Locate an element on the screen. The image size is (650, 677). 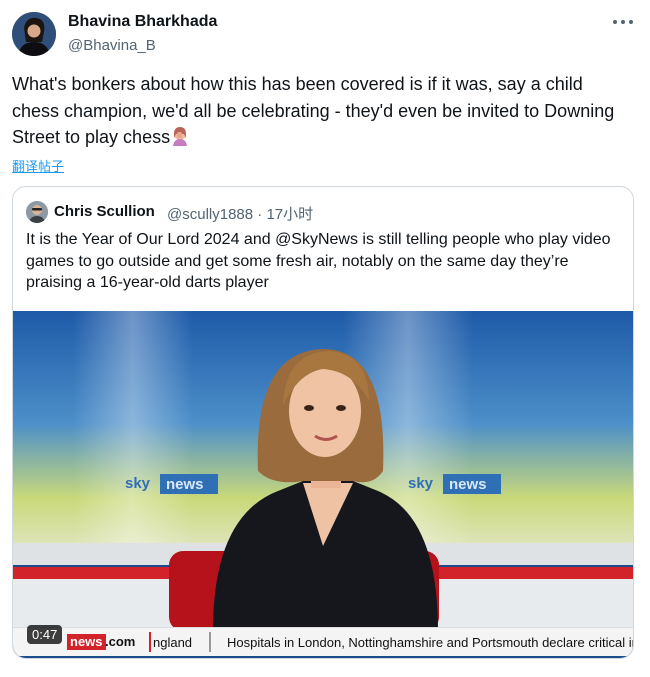
woman-facepalming-icon is located at coordinates (180, 136).